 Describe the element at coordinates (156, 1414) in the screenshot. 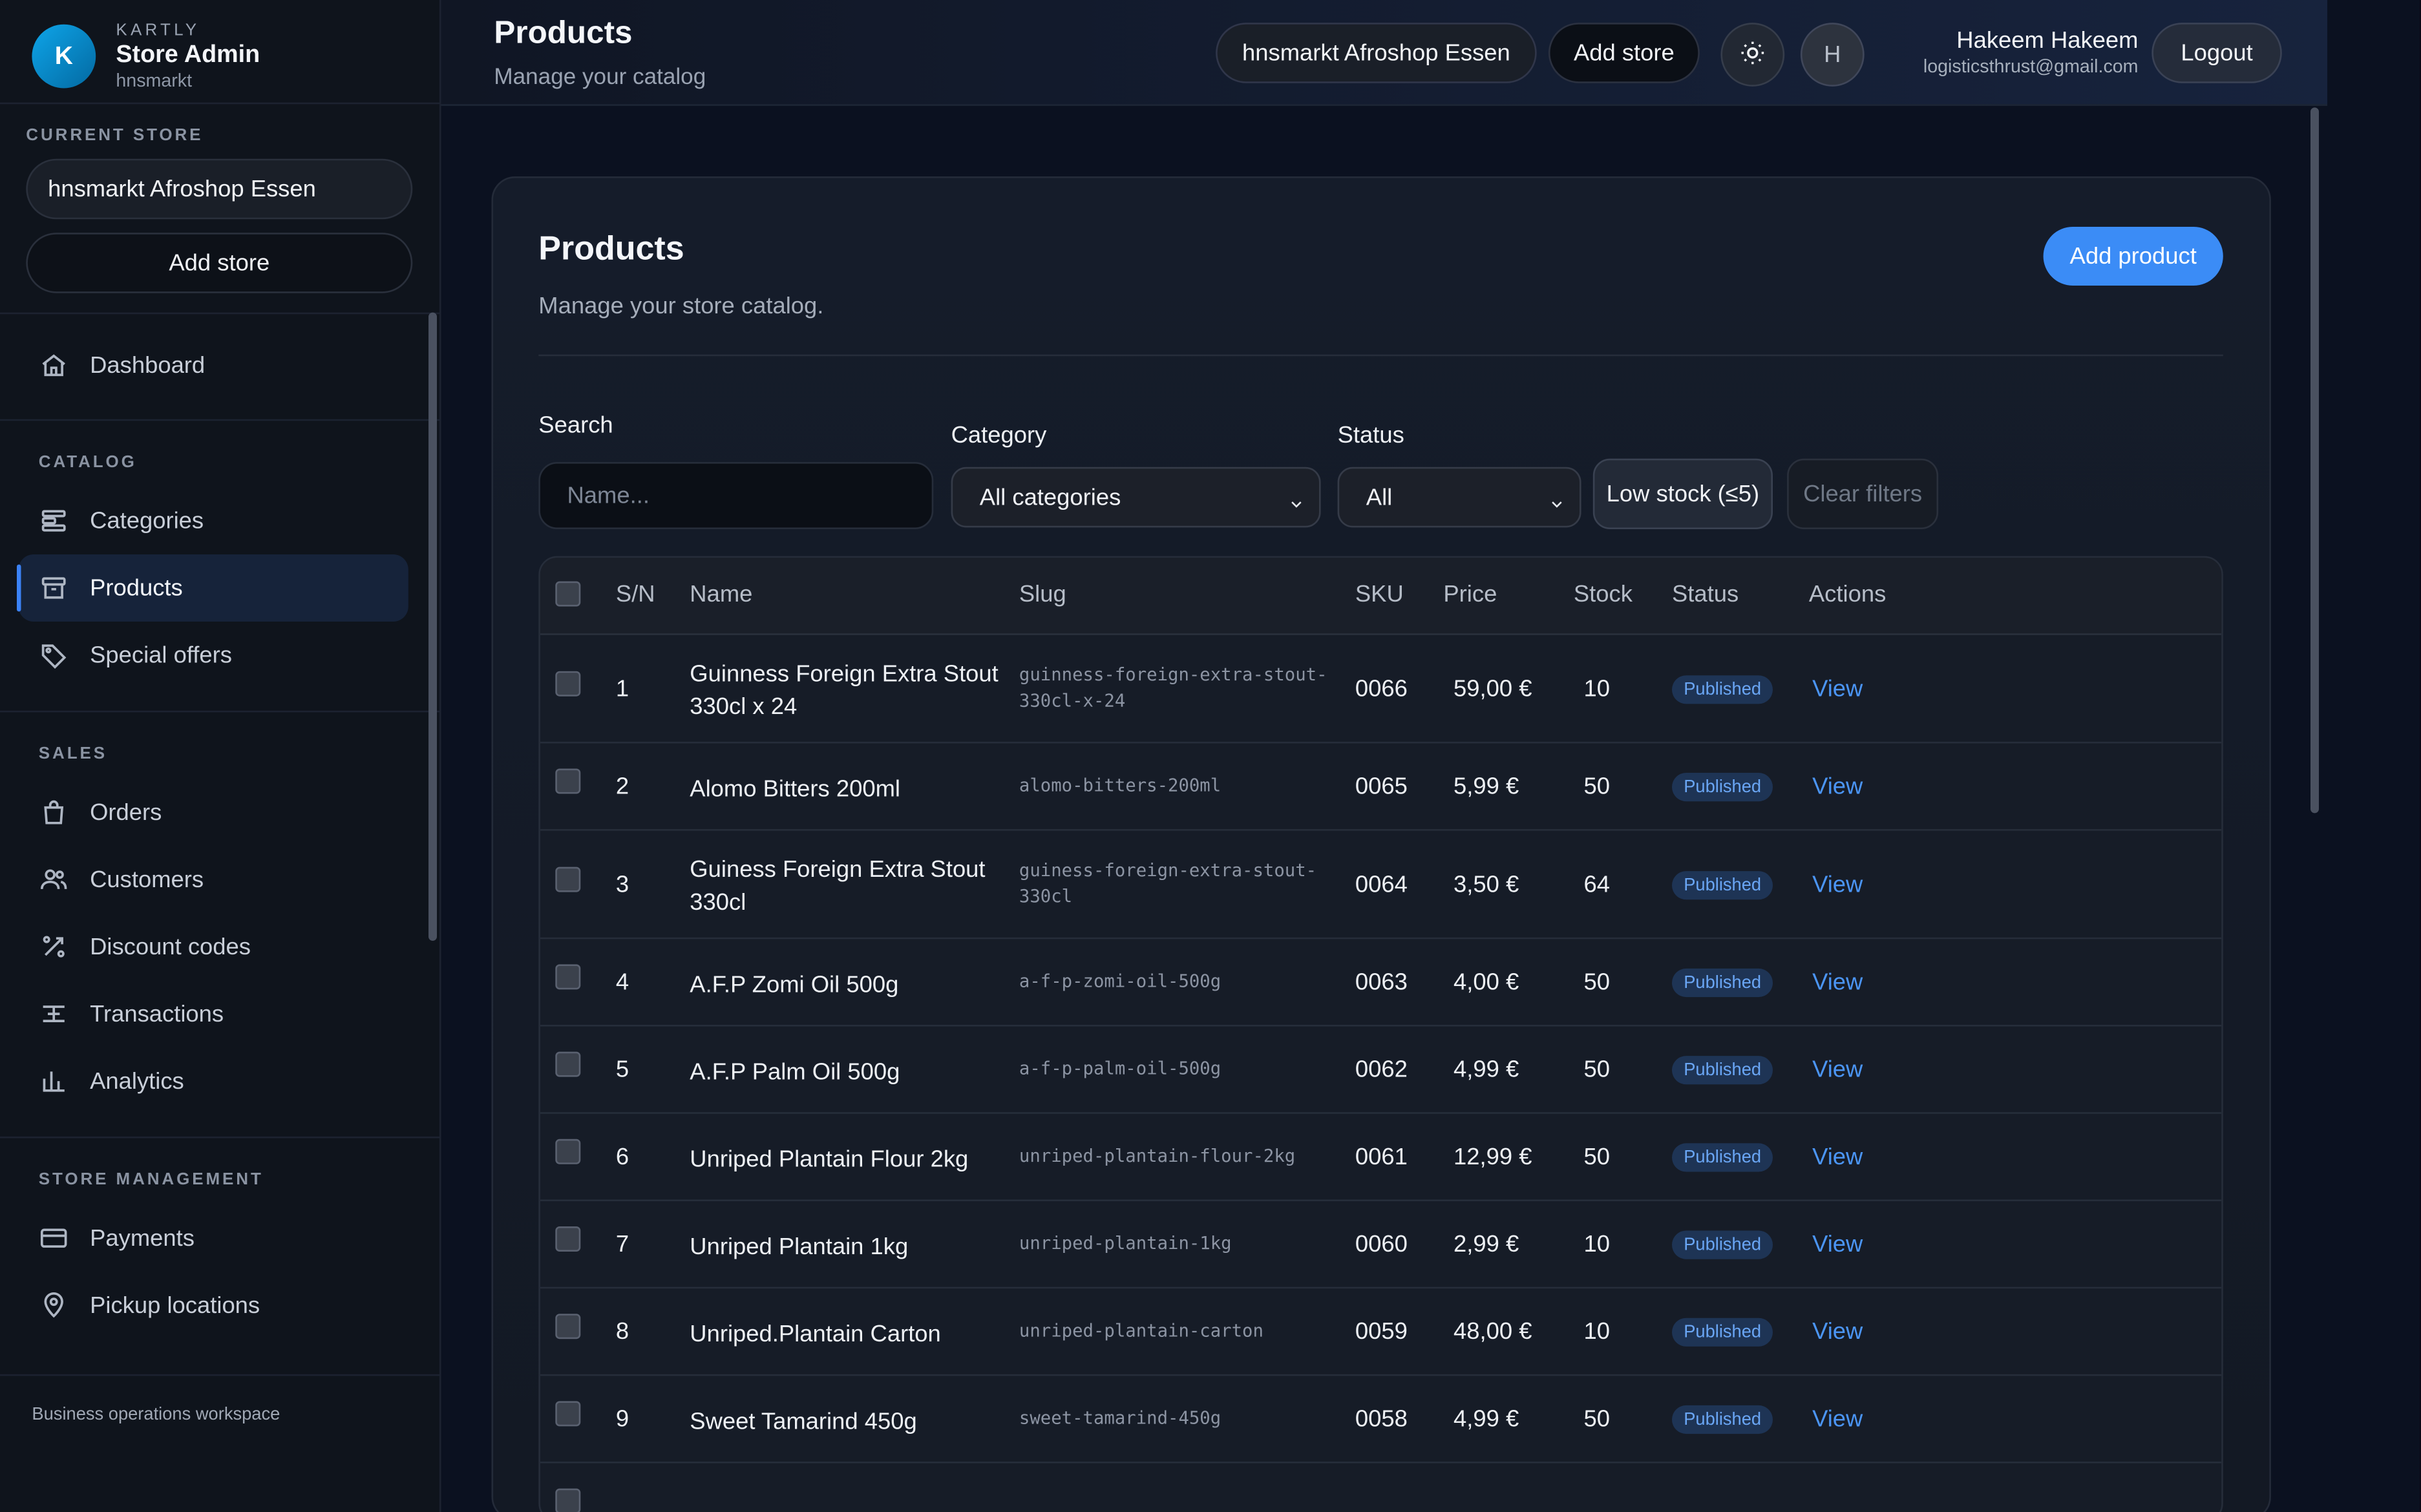

I see `sidebar-footer: Business operations workspace` at that location.